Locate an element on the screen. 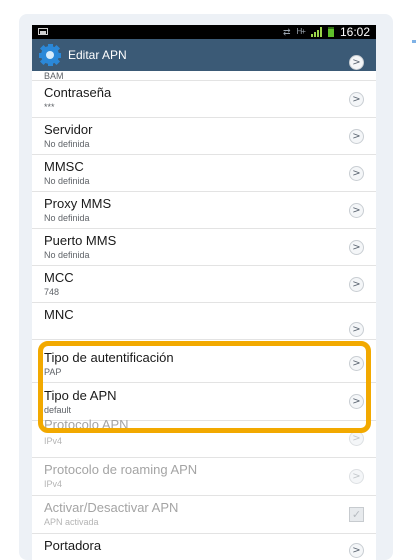 Image resolution: width=416 pixels, height=560 pixels. item-value: default is located at coordinates (58, 410).